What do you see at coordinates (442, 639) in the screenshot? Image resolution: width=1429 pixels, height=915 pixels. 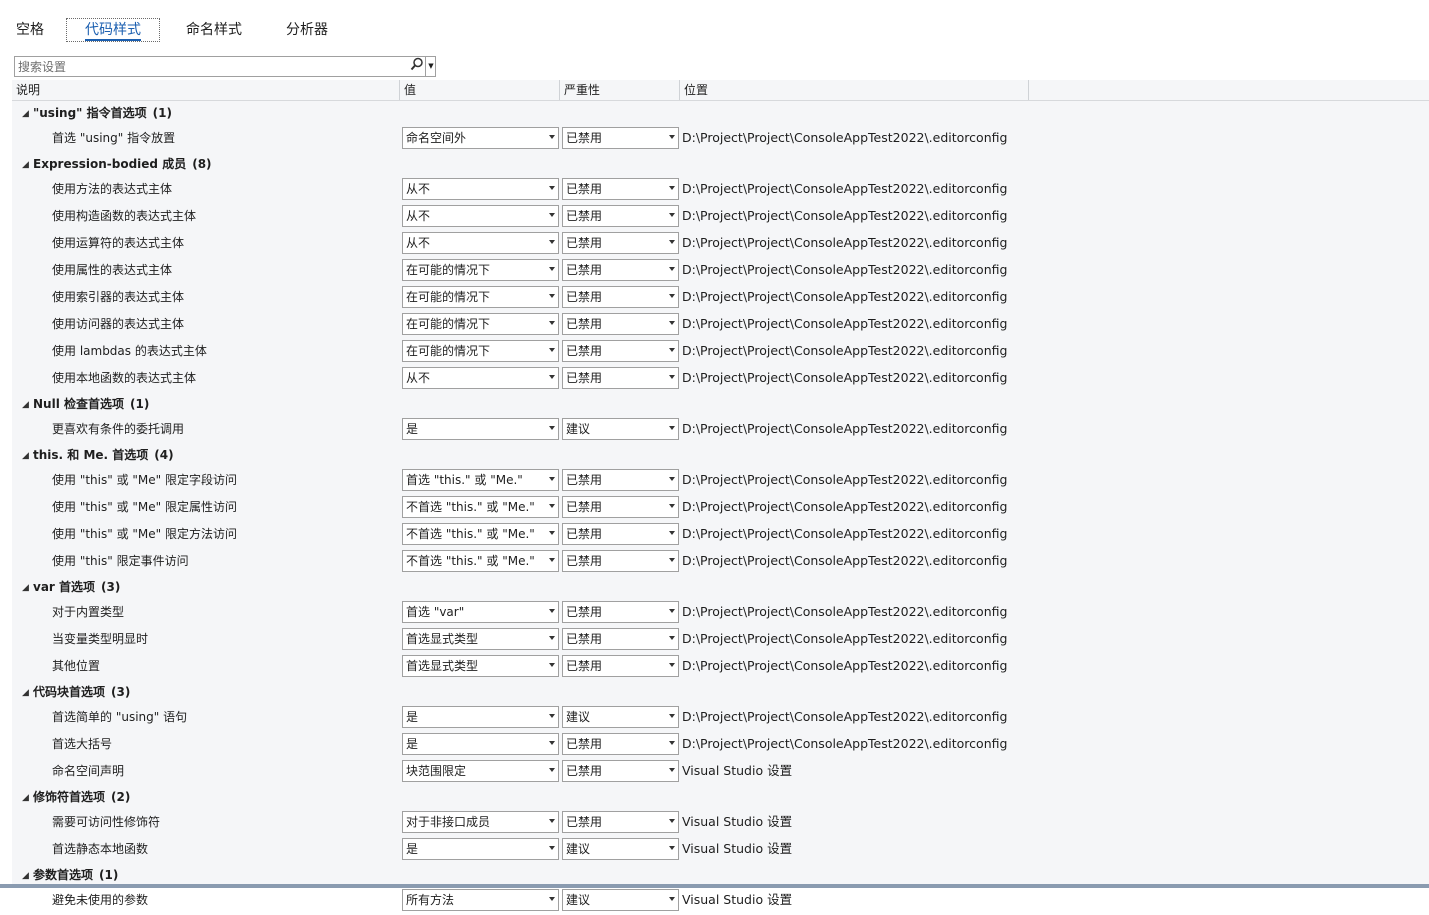 I see `value-text: 首选显式类型` at bounding box center [442, 639].